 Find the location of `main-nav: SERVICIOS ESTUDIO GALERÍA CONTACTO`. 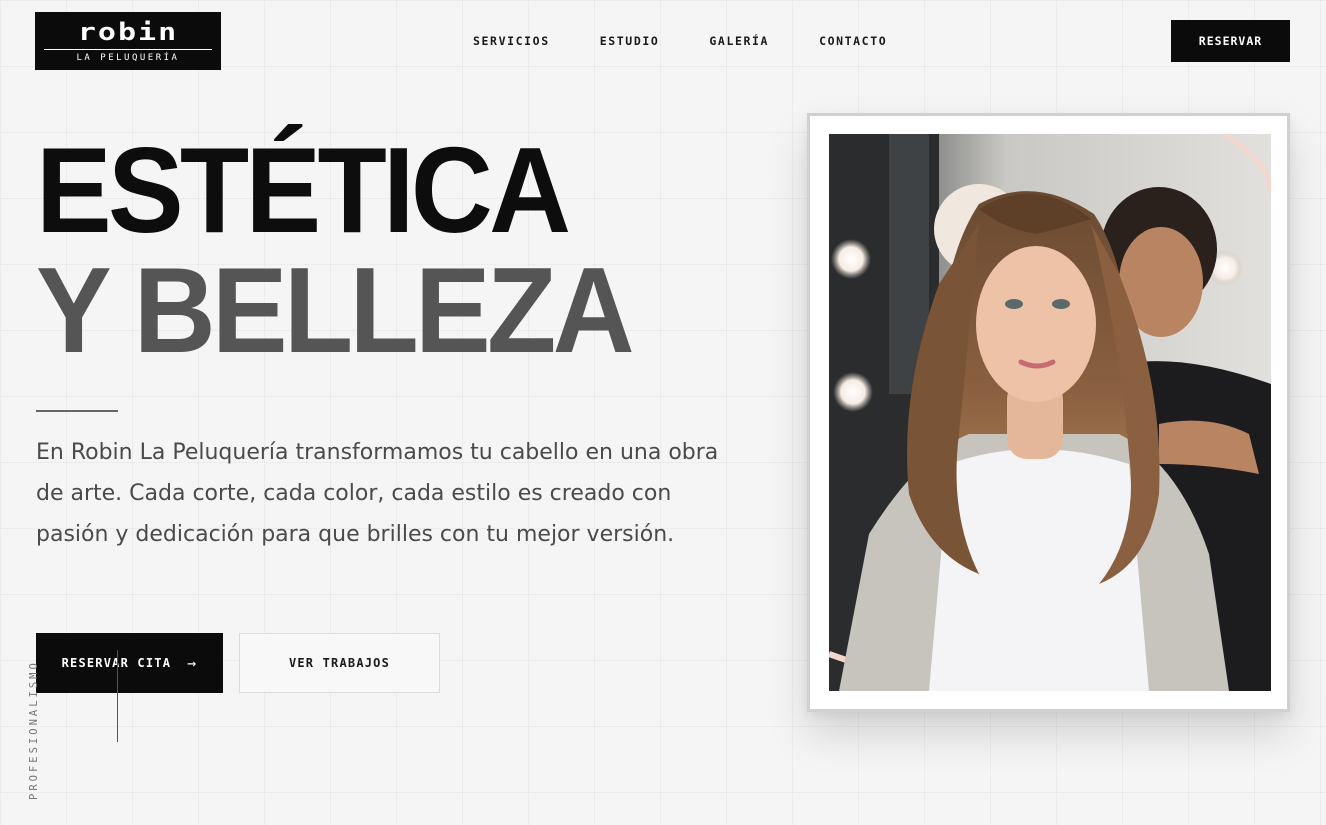

main-nav: SERVICIOS ESTUDIO GALERÍA CONTACTO is located at coordinates (705, 41).